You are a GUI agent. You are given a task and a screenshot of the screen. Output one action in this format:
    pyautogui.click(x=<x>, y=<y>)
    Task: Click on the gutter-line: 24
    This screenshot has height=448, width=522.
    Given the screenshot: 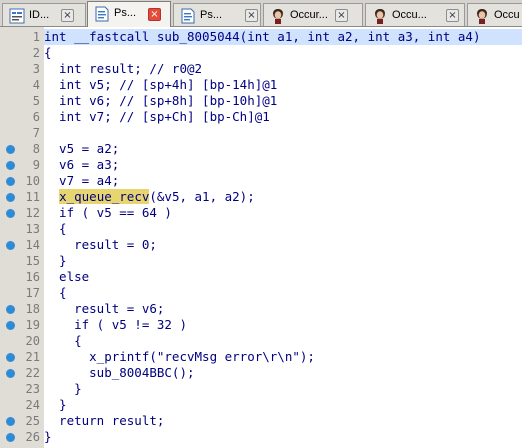 What is the action you would take?
    pyautogui.click(x=22, y=405)
    